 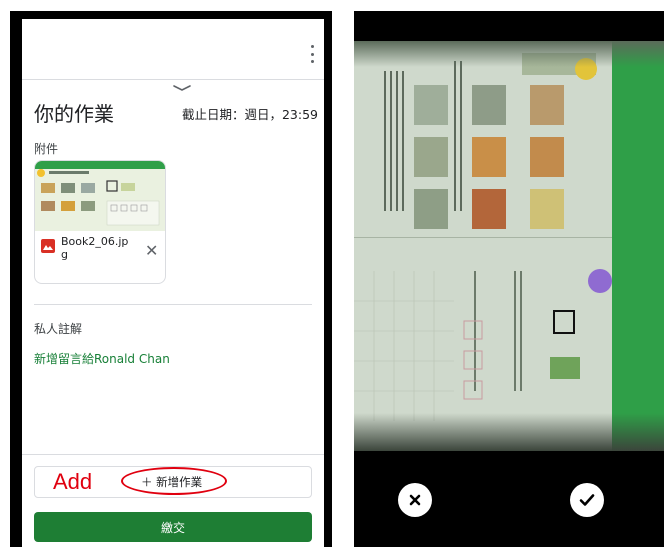 What do you see at coordinates (509, 432) in the screenshot?
I see `photo-bottom-shadow` at bounding box center [509, 432].